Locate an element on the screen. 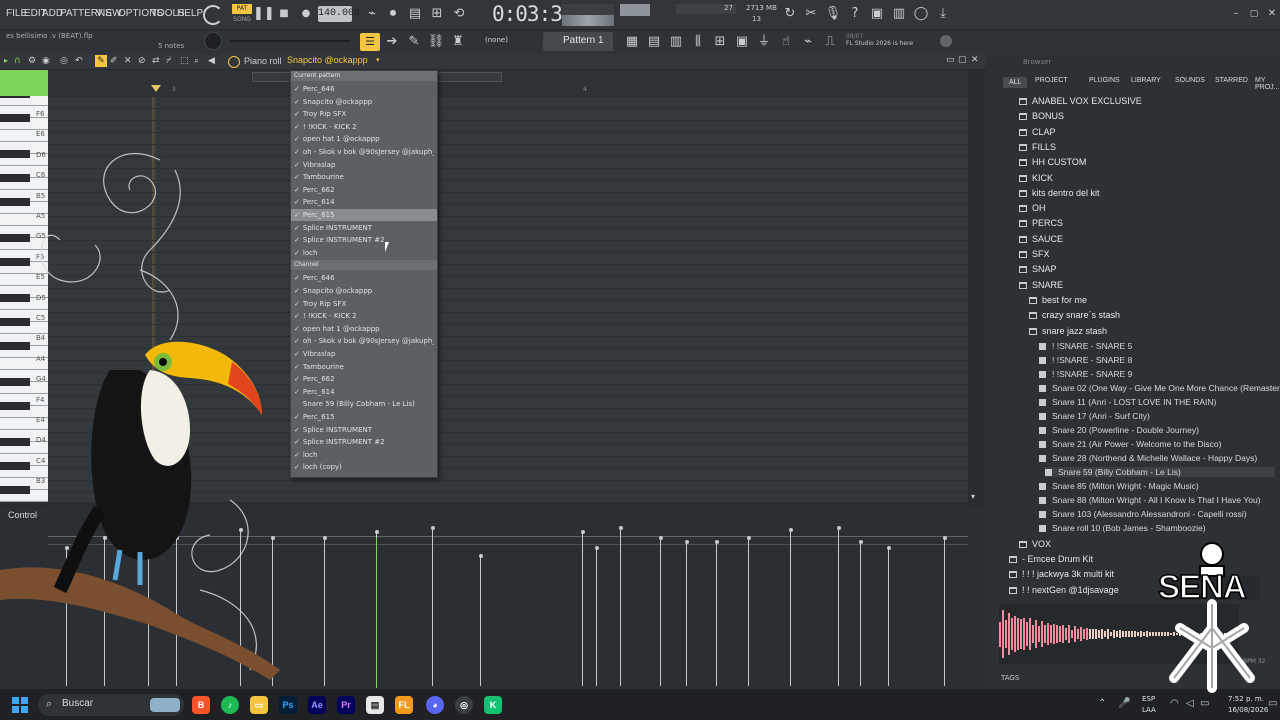  fl-studio-icon: FL is located at coordinates (404, 705).